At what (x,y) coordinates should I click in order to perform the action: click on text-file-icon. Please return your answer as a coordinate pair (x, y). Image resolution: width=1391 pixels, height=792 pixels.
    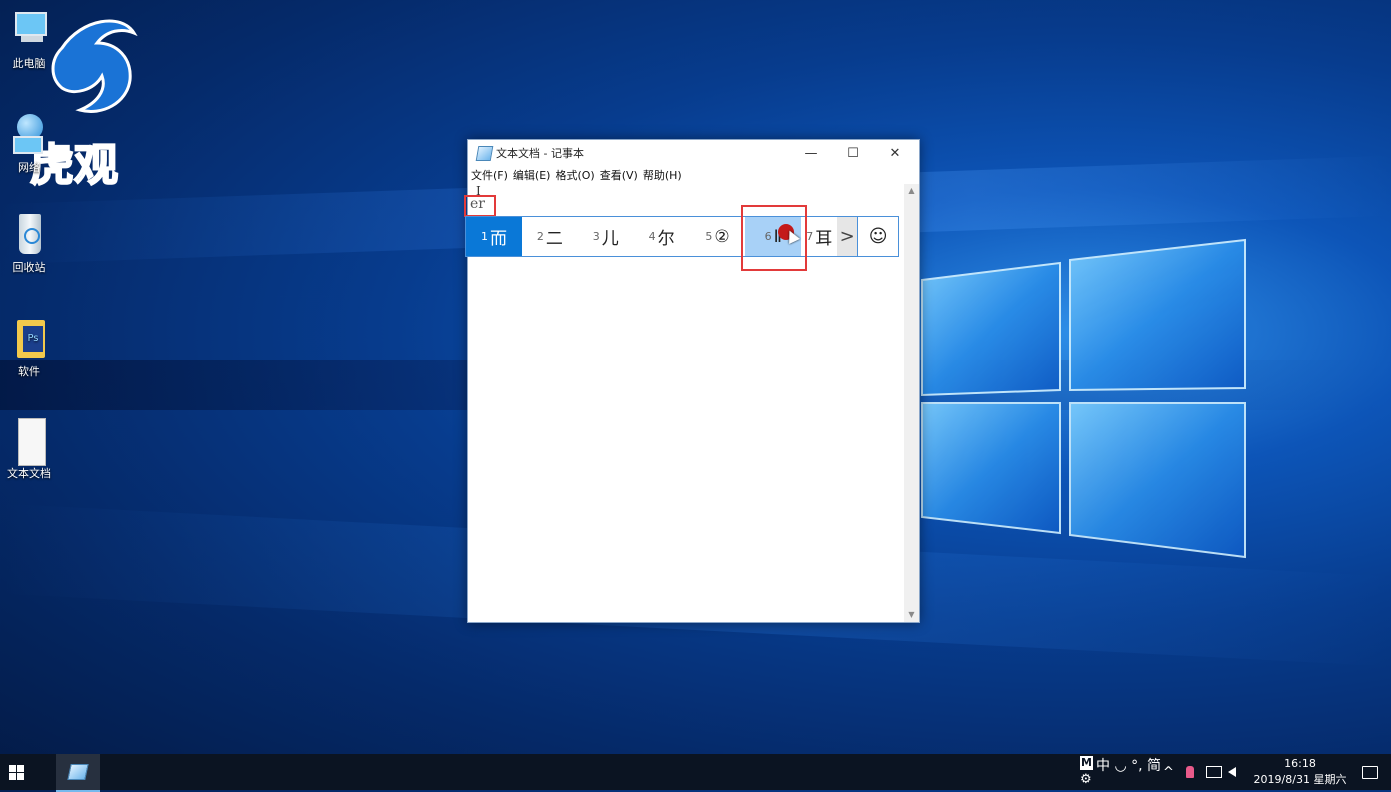
    Looking at the image, I should click on (29, 442).